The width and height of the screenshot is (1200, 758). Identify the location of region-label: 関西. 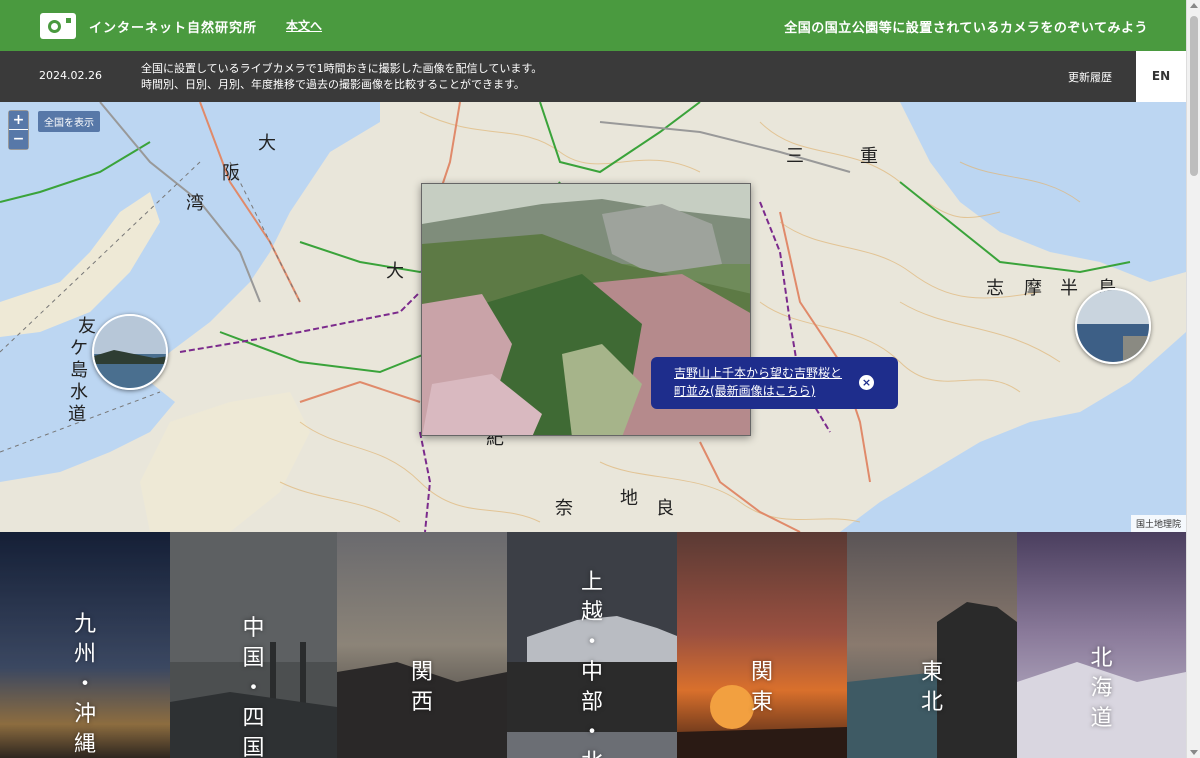
(421, 687).